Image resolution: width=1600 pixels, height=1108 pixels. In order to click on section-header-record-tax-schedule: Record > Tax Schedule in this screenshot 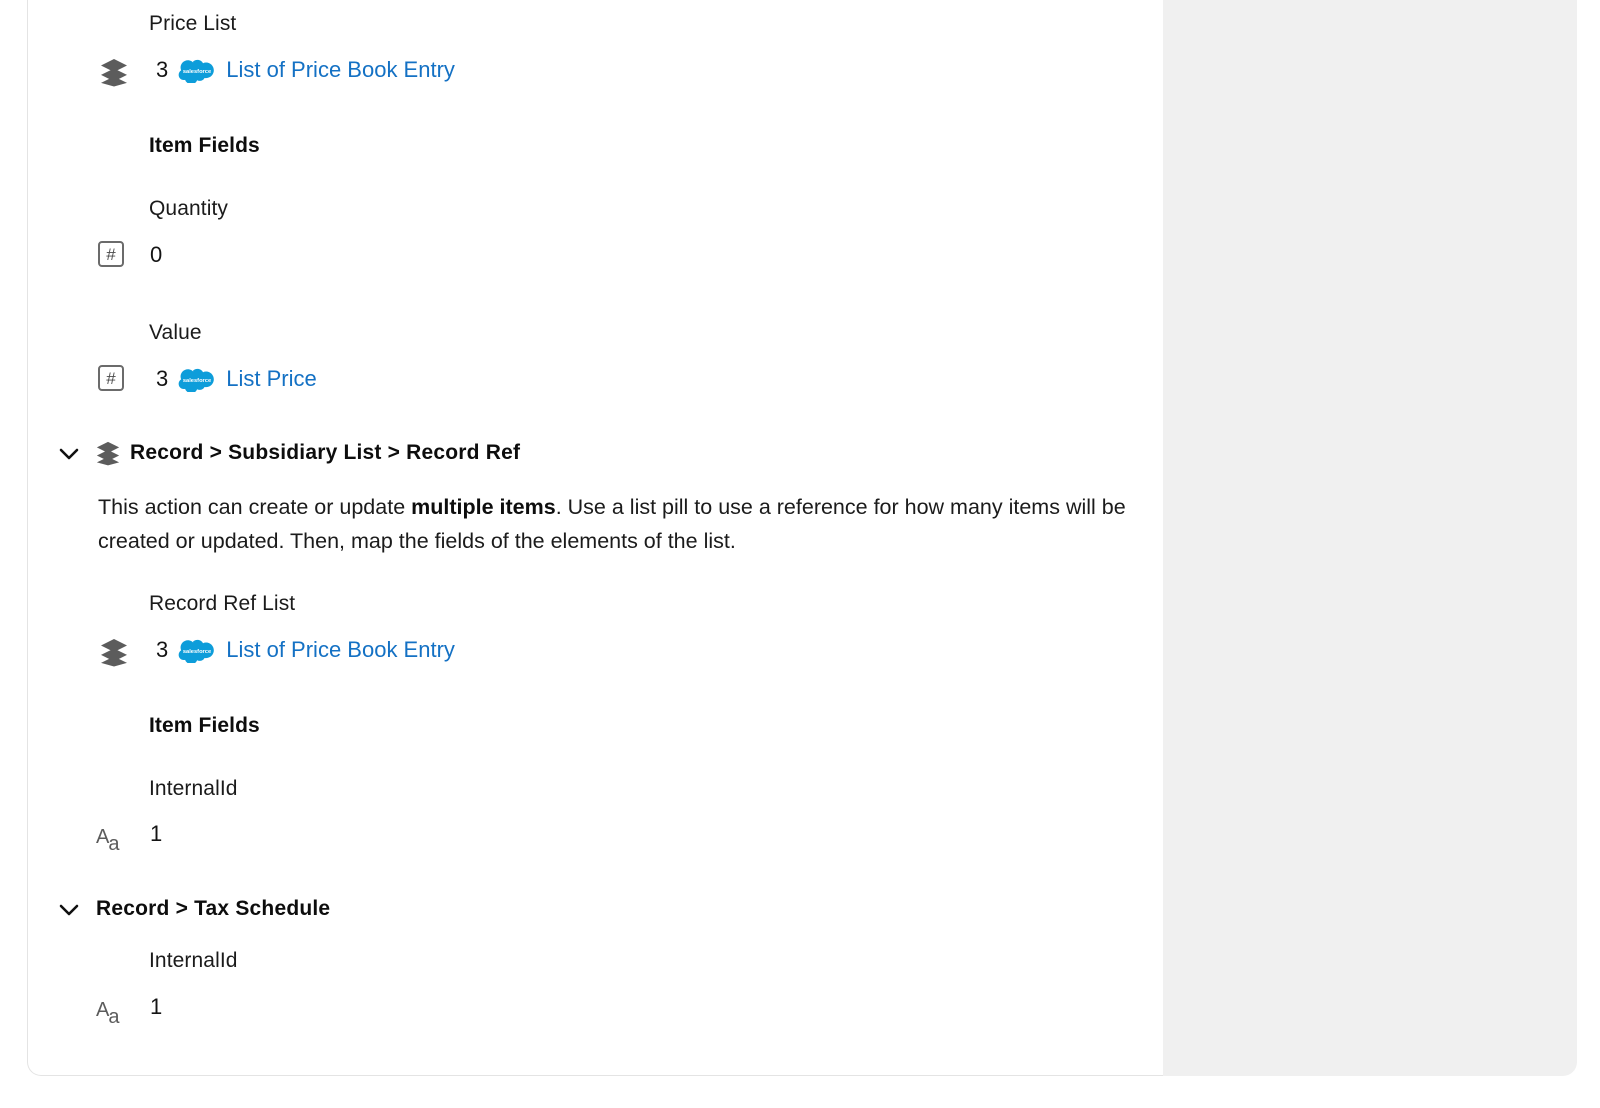, I will do `click(193, 909)`.